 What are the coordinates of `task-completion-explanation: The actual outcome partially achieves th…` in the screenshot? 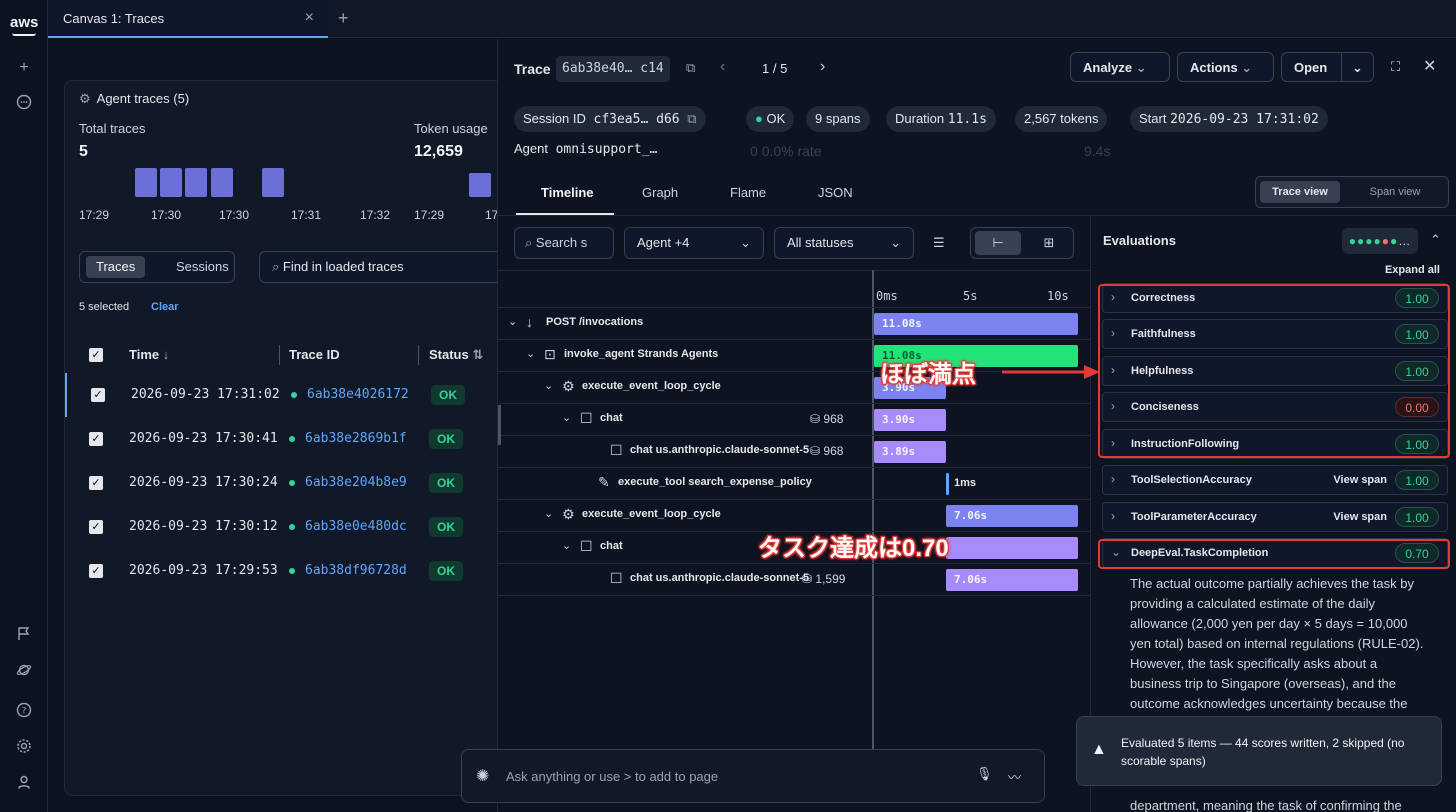 It's located at (1277, 643).